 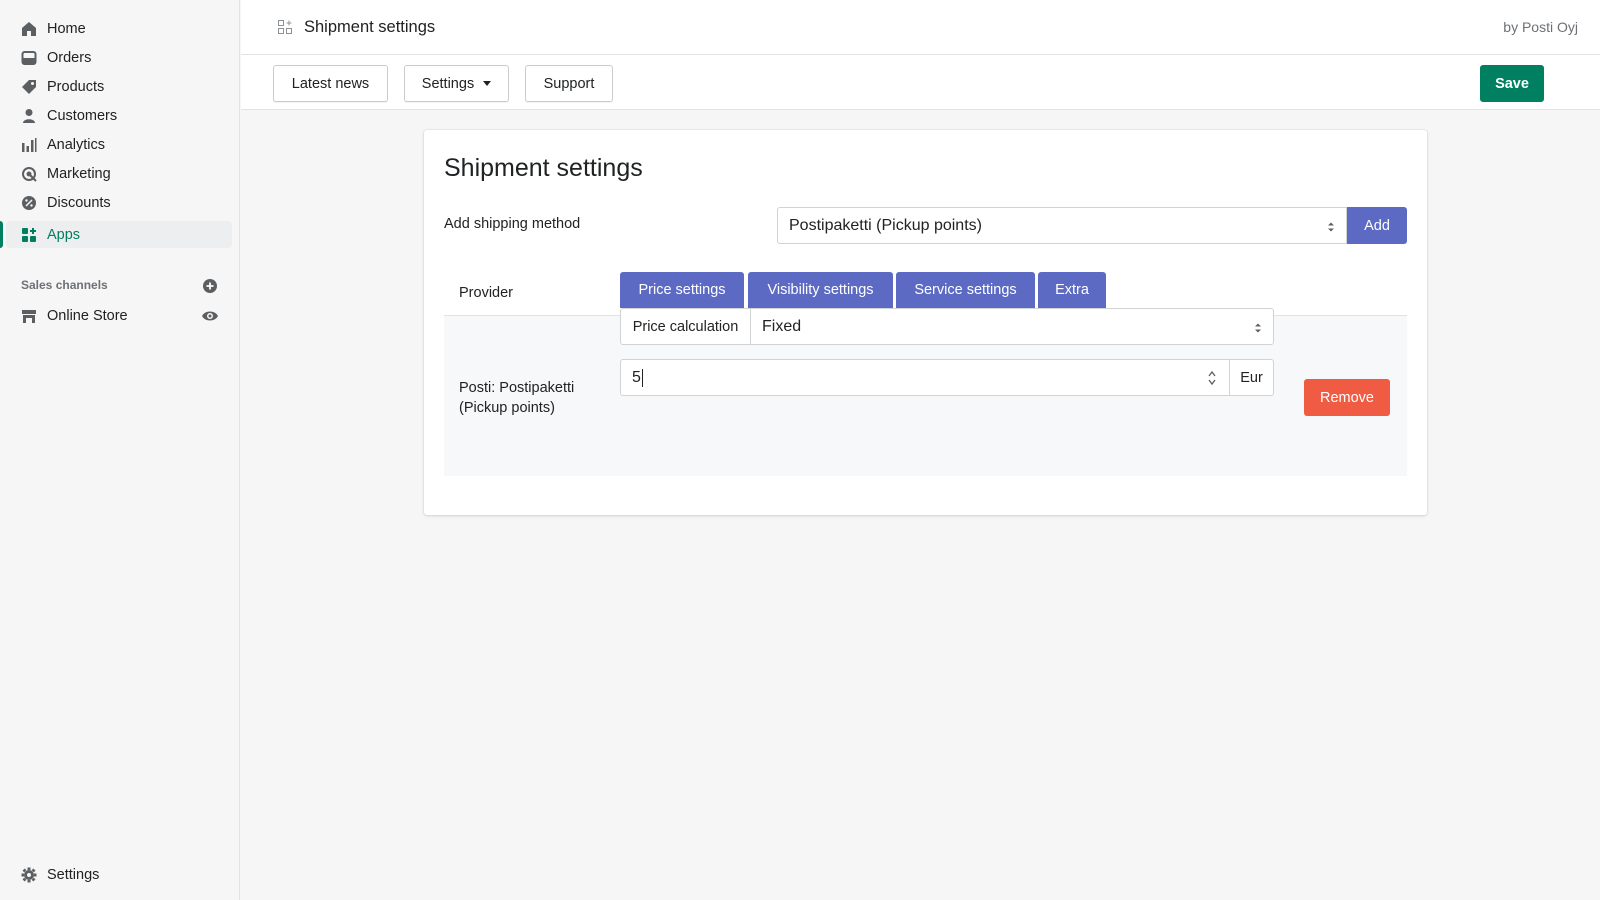 I want to click on sidebar-item-orders: Orders, so click(x=119, y=57).